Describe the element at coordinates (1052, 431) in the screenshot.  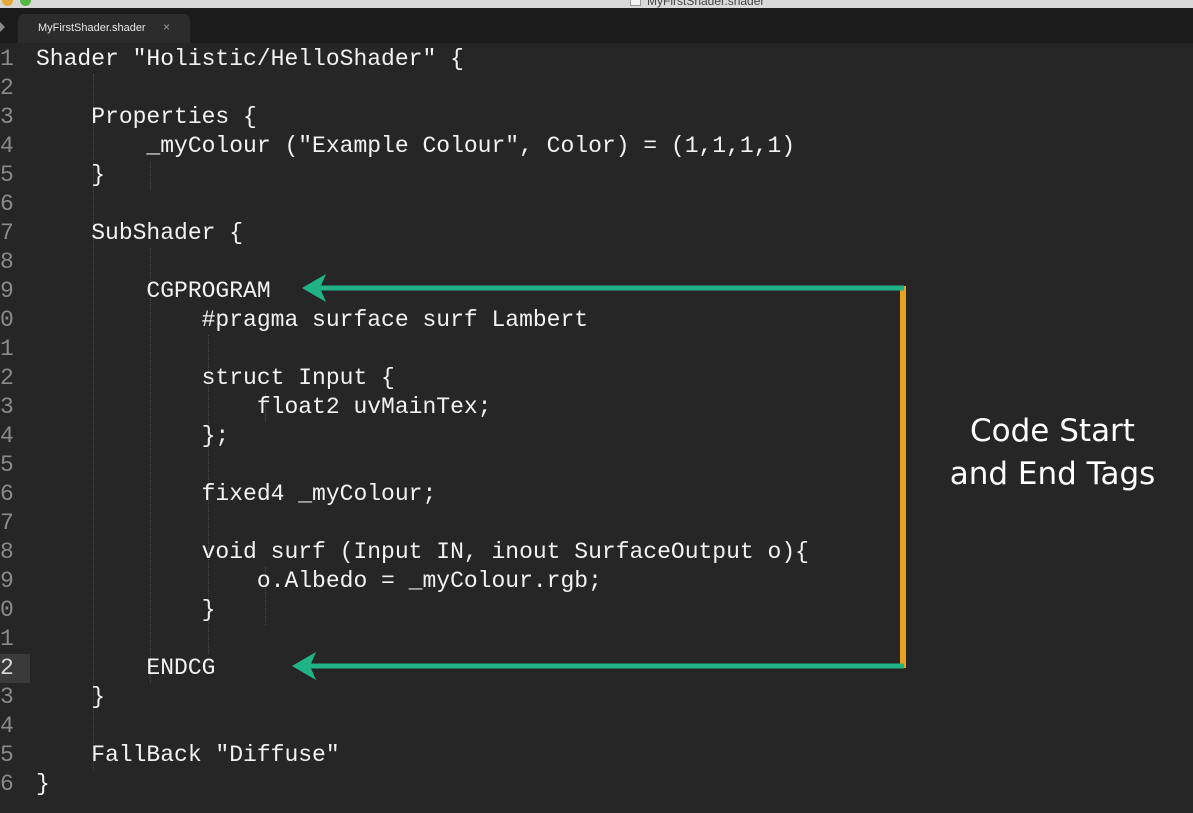
I see `annotation-line-1: Code Start` at that location.